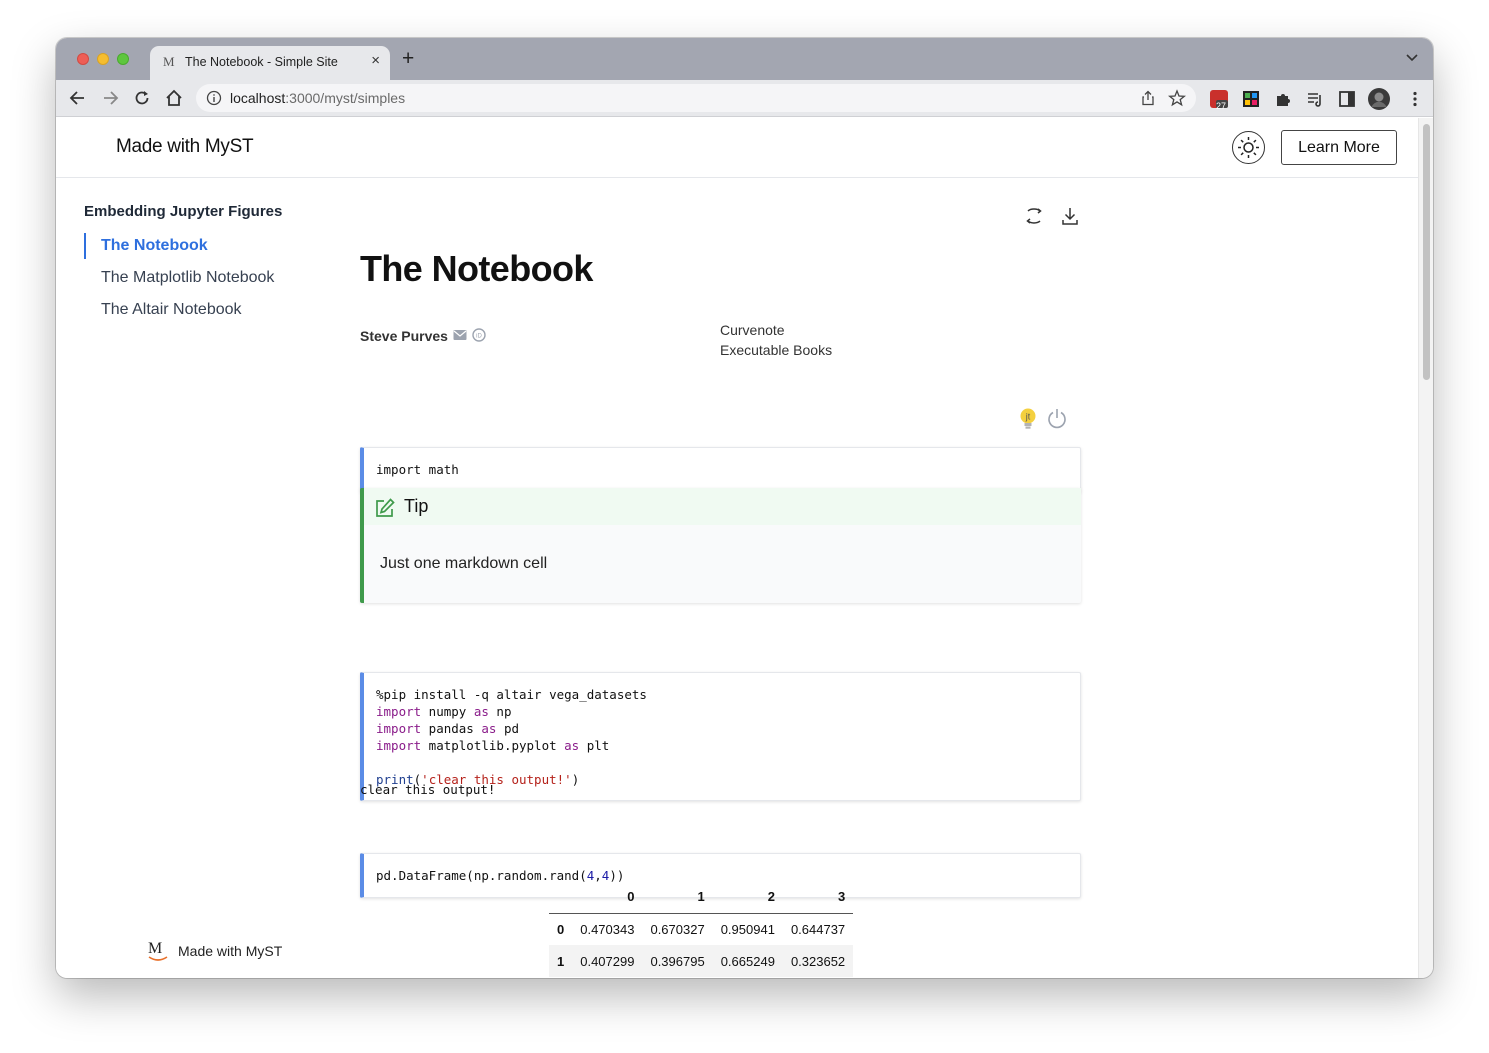  Describe the element at coordinates (385, 507) in the screenshot. I see `pencil-square-icon` at that location.